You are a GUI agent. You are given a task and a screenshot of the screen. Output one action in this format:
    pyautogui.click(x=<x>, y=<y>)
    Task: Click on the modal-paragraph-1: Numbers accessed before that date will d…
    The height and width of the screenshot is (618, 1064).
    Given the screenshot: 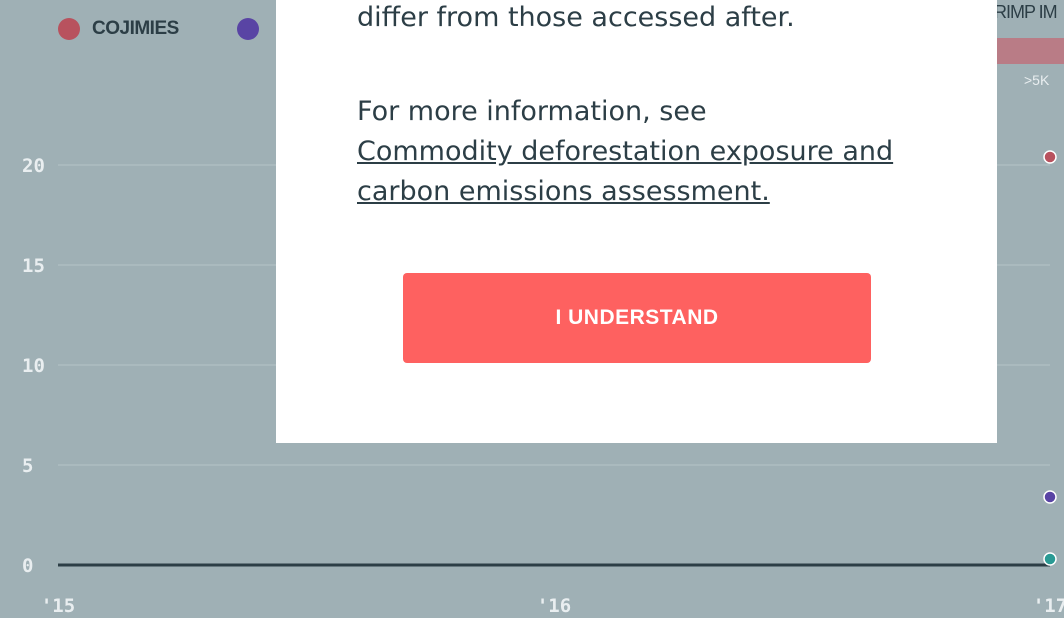 What is the action you would take?
    pyautogui.click(x=576, y=17)
    